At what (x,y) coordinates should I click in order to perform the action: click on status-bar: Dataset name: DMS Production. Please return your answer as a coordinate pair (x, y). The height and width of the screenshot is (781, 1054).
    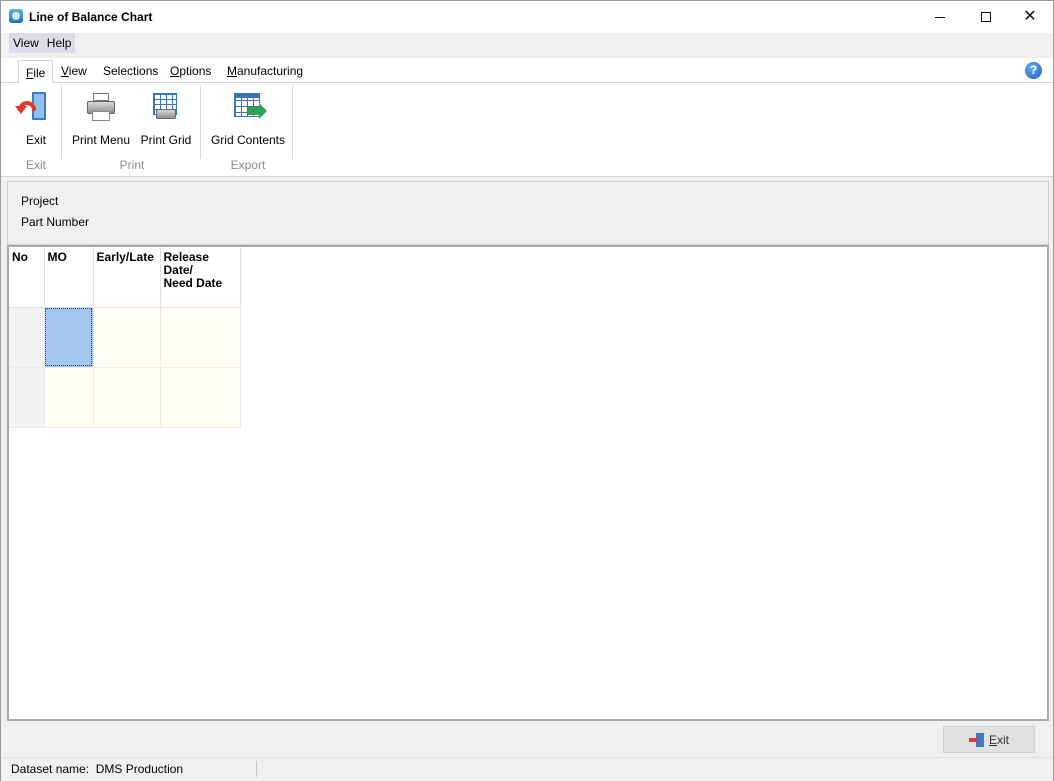
    Looking at the image, I should click on (527, 769).